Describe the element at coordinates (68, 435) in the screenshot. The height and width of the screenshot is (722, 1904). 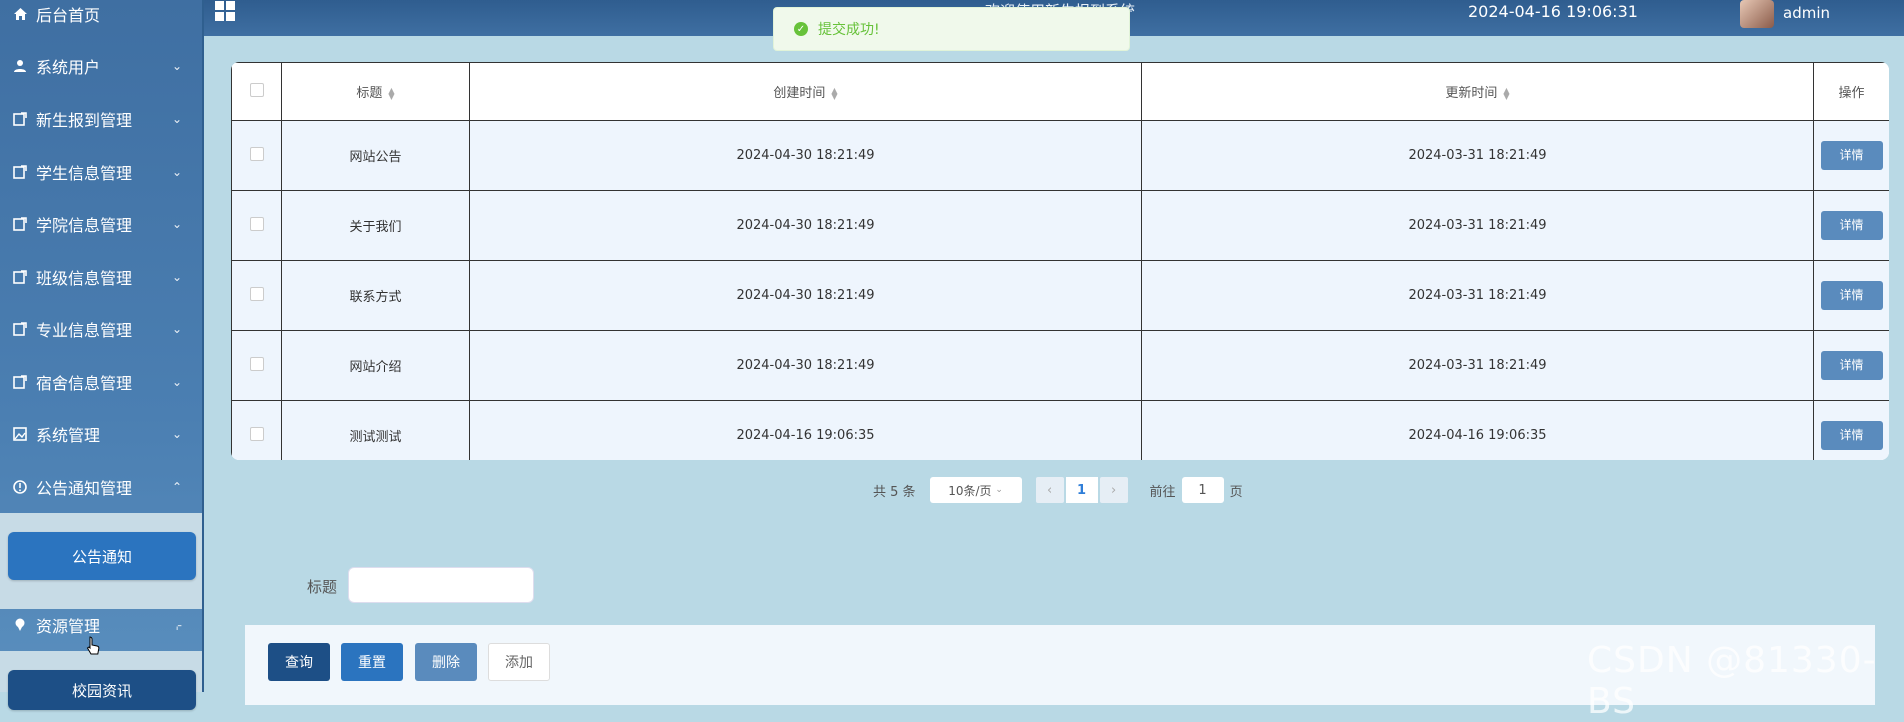
I see `sidebar-item-label: 系统管理` at that location.